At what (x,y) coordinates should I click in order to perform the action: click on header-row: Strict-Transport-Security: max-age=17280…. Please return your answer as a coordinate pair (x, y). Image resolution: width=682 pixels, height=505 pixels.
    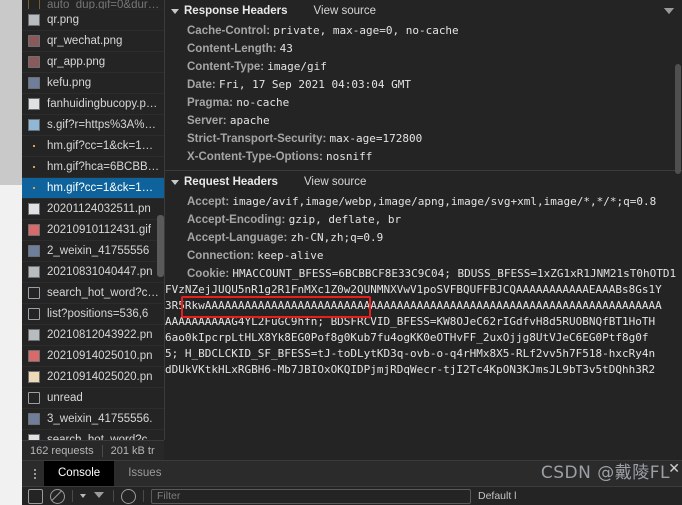
    Looking at the image, I should click on (423, 139).